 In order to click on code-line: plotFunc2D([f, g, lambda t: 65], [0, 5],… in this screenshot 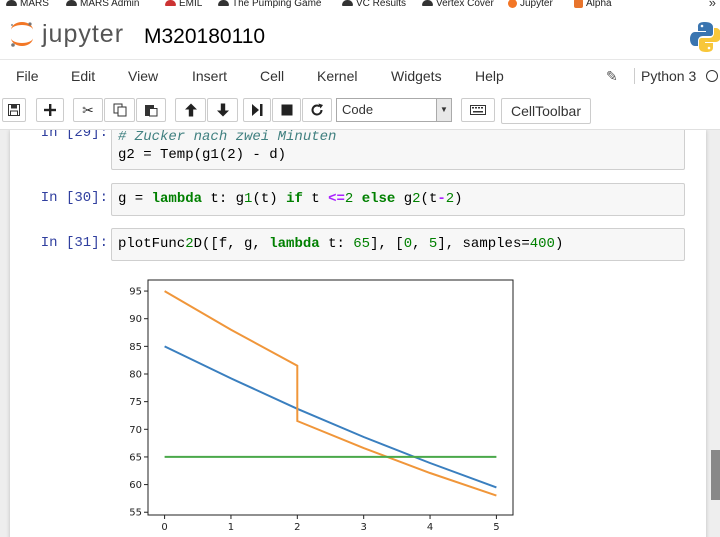, I will do `click(341, 244)`.